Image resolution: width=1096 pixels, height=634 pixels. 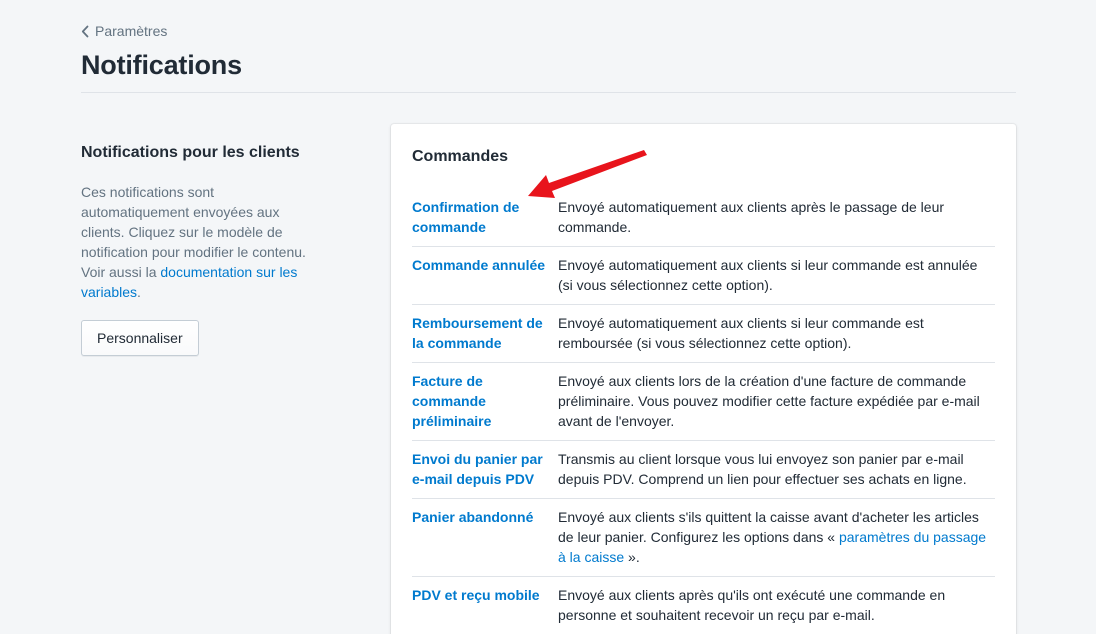 What do you see at coordinates (460, 156) in the screenshot?
I see `card-heading: Commandes` at bounding box center [460, 156].